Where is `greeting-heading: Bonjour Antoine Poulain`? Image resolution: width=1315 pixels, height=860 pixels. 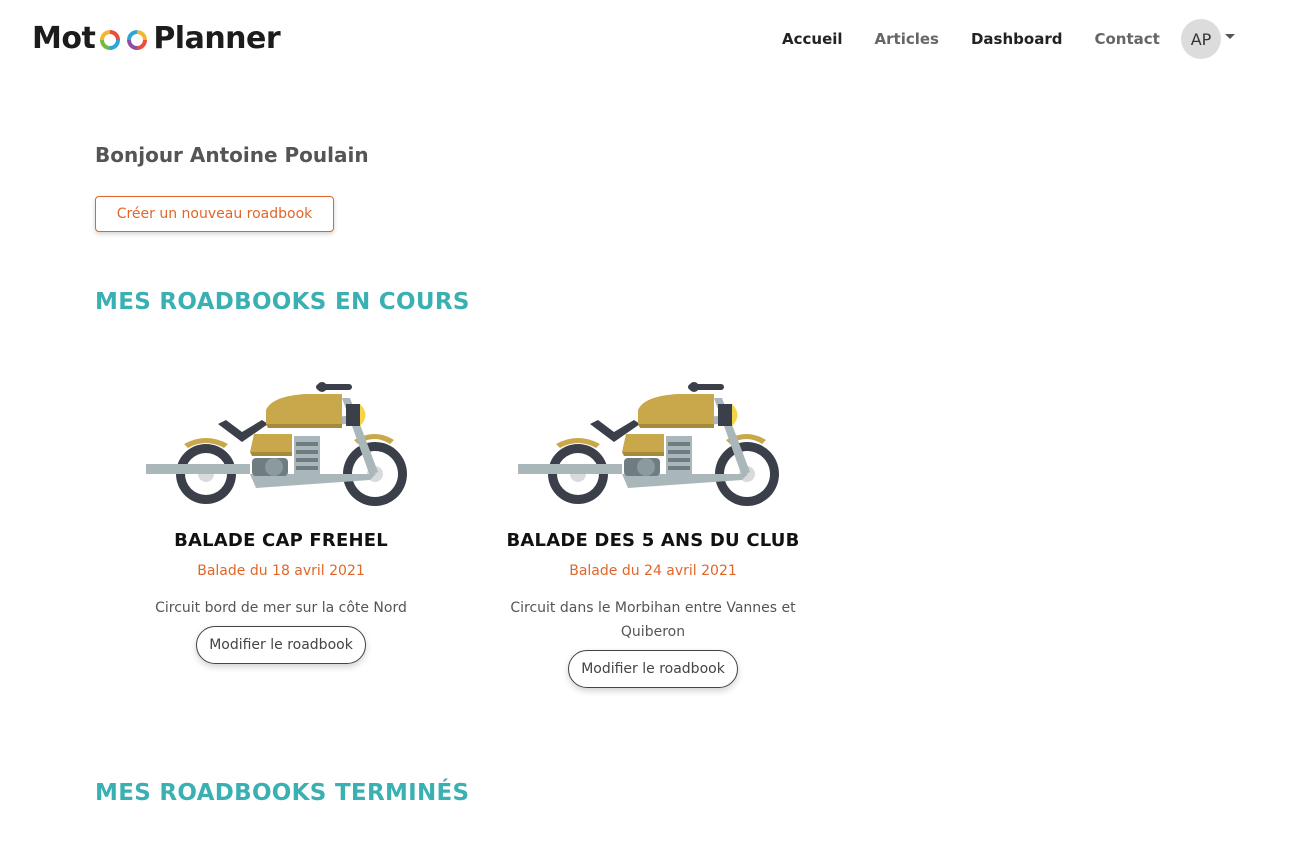 greeting-heading: Bonjour Antoine Poulain is located at coordinates (232, 155).